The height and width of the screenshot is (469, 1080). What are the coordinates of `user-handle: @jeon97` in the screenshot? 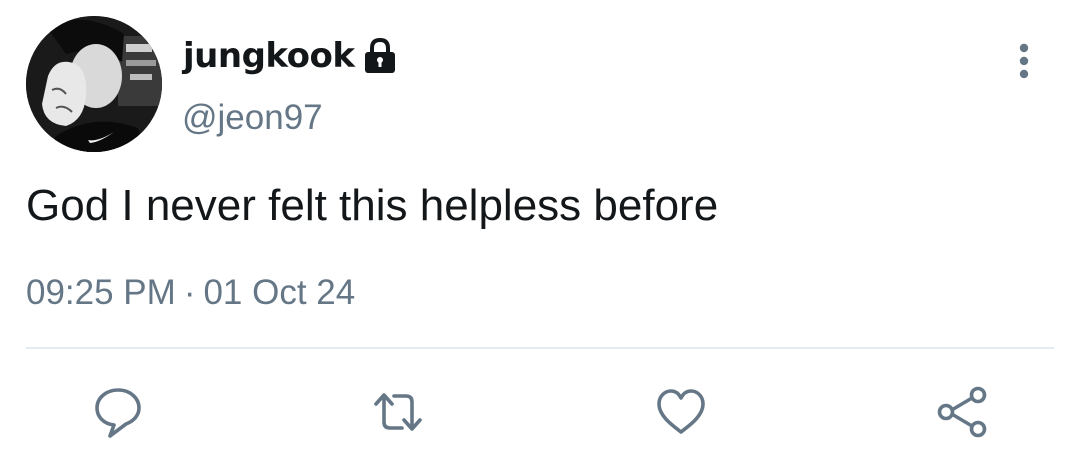 It's located at (252, 118).